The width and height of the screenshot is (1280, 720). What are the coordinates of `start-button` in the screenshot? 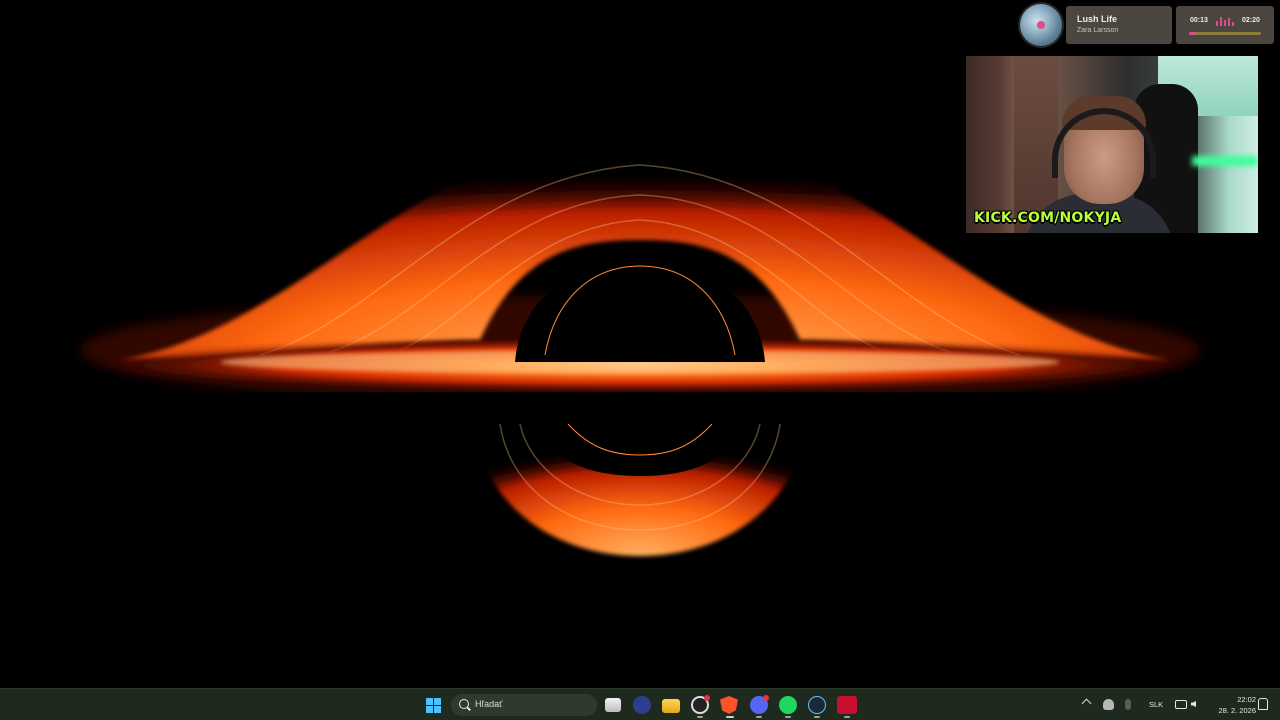 It's located at (433, 705).